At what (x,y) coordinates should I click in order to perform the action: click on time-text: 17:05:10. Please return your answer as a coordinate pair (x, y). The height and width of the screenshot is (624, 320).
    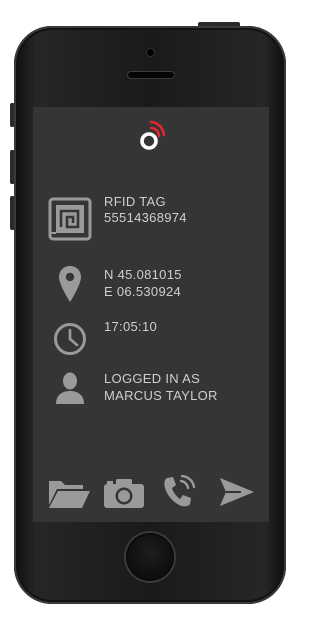
    Looking at the image, I should click on (131, 326).